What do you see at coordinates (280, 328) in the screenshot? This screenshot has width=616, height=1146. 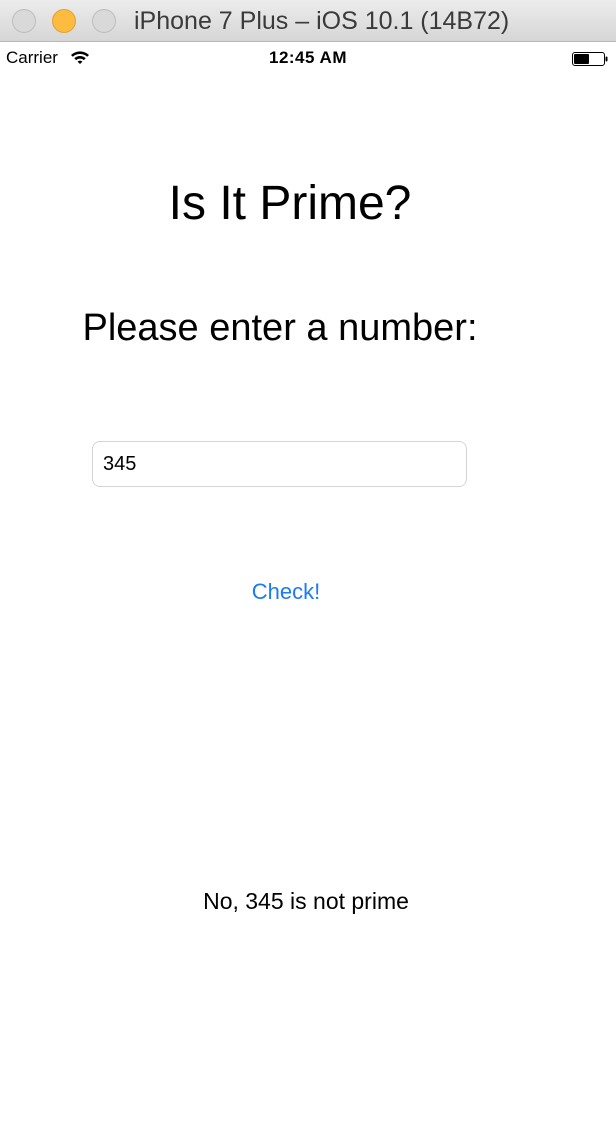 I see `enter-number-label: Please enter a number:` at bounding box center [280, 328].